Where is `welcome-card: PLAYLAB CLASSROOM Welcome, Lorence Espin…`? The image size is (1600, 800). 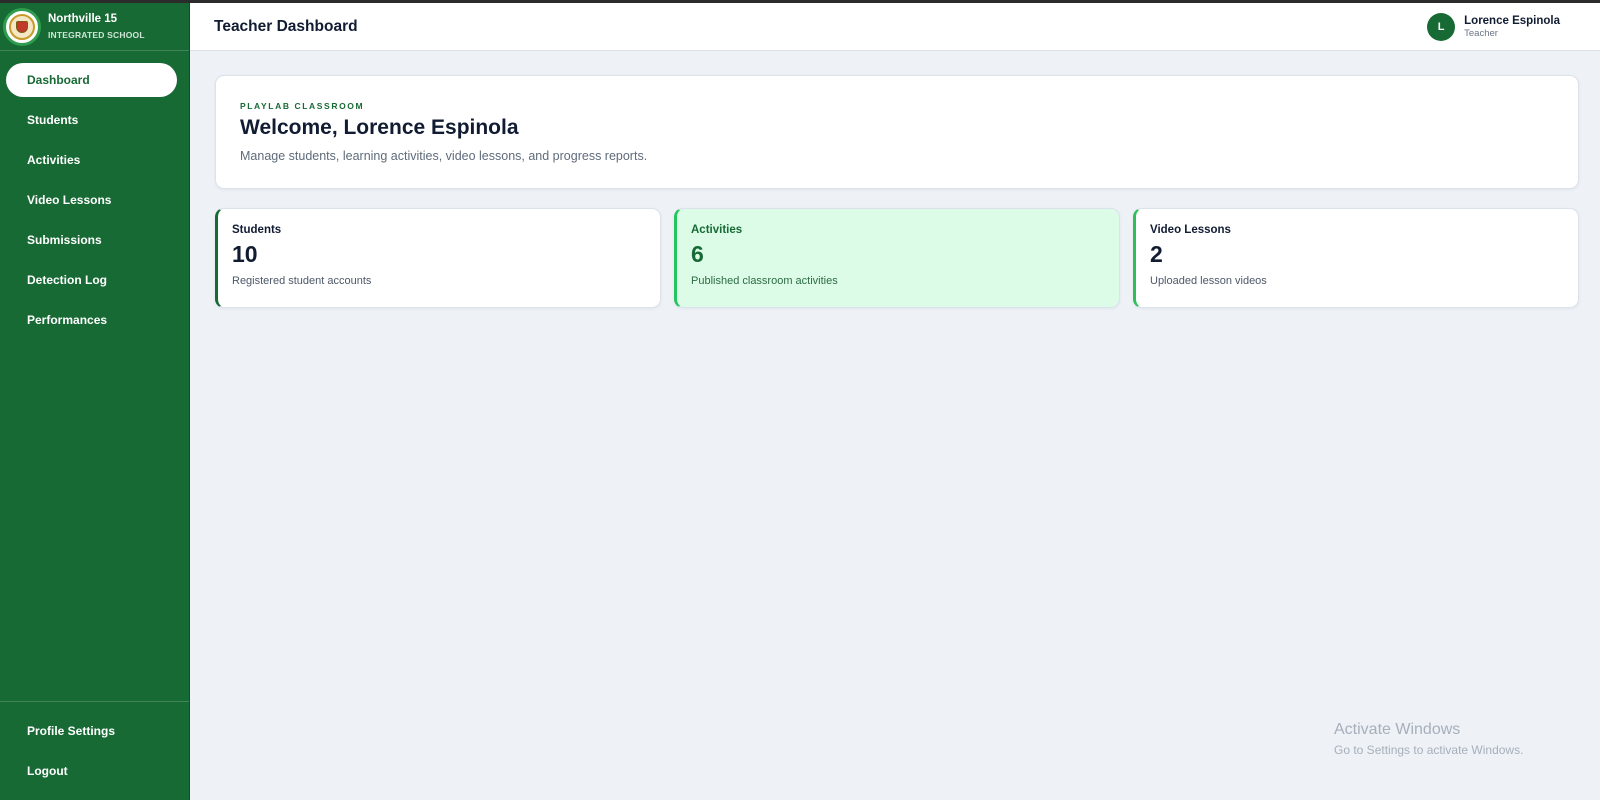 welcome-card: PLAYLAB CLASSROOM Welcome, Lorence Espin… is located at coordinates (897, 132).